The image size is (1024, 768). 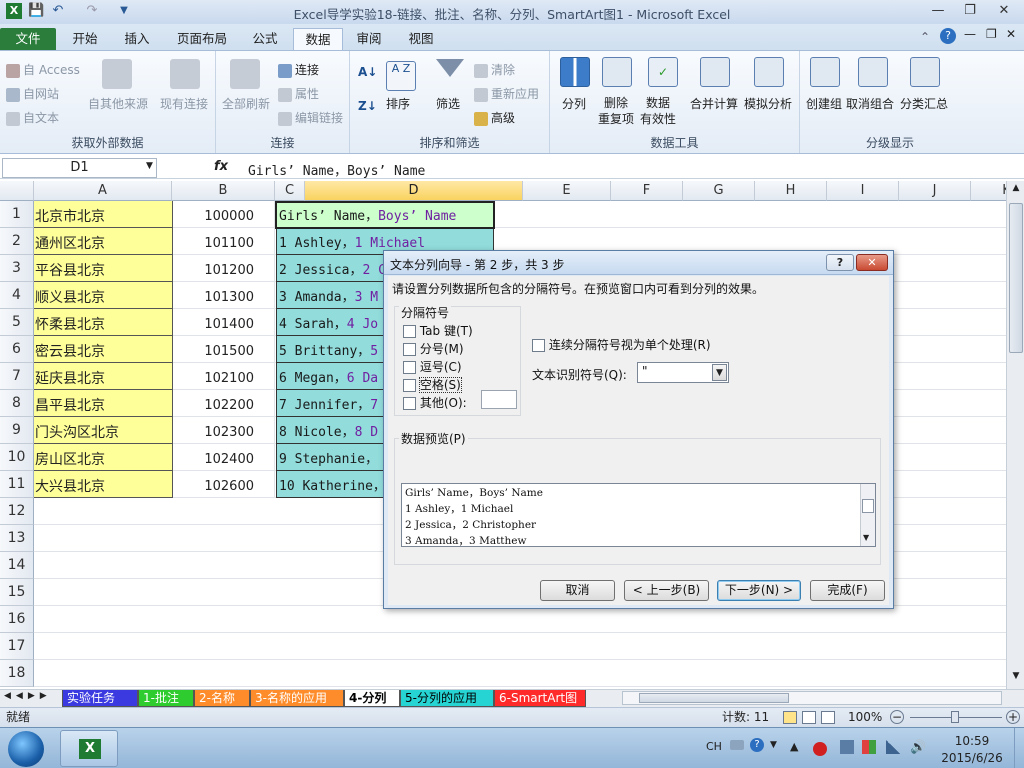 I want to click on row-header: 1, so click(x=17, y=214).